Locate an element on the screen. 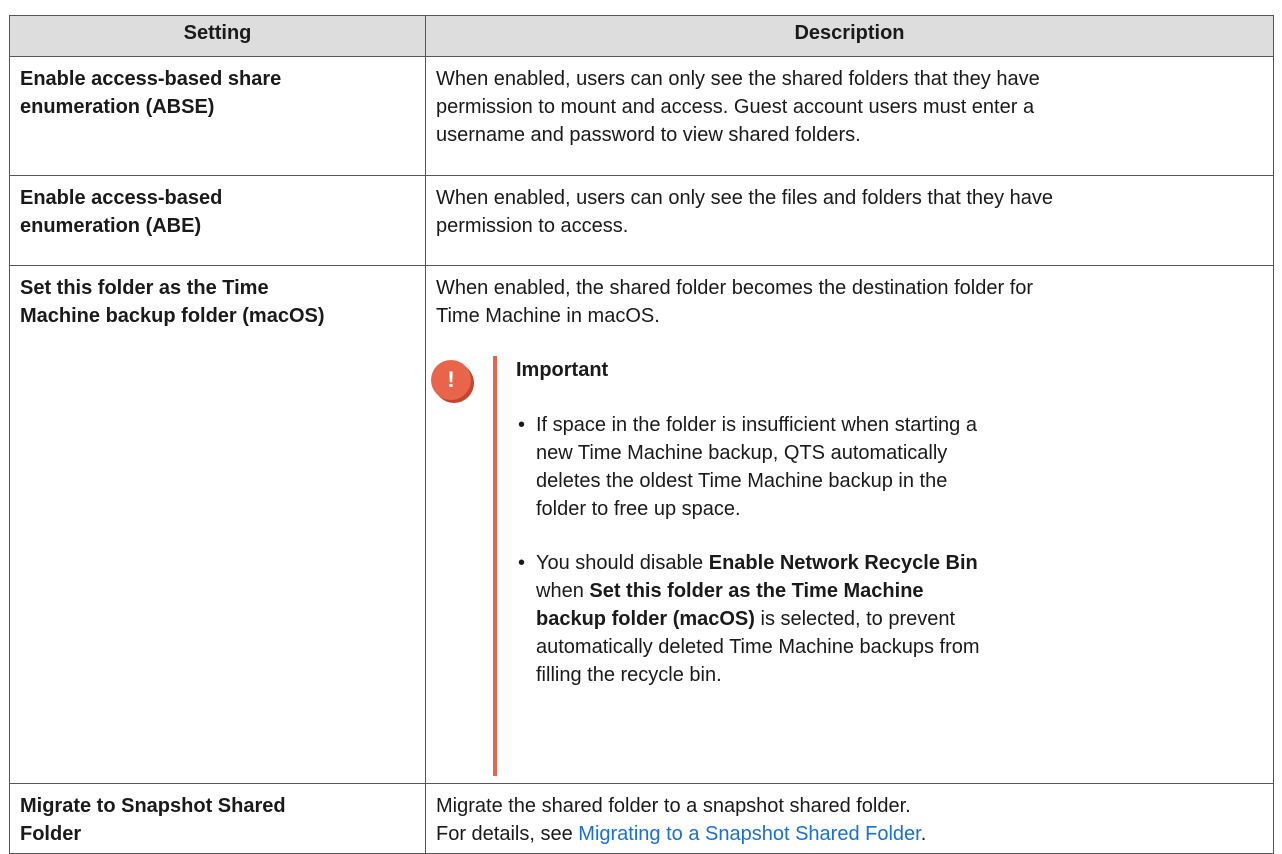 The height and width of the screenshot is (854, 1282). setting-cell: Enable access-based enumeration (ABE) is located at coordinates (217, 220).